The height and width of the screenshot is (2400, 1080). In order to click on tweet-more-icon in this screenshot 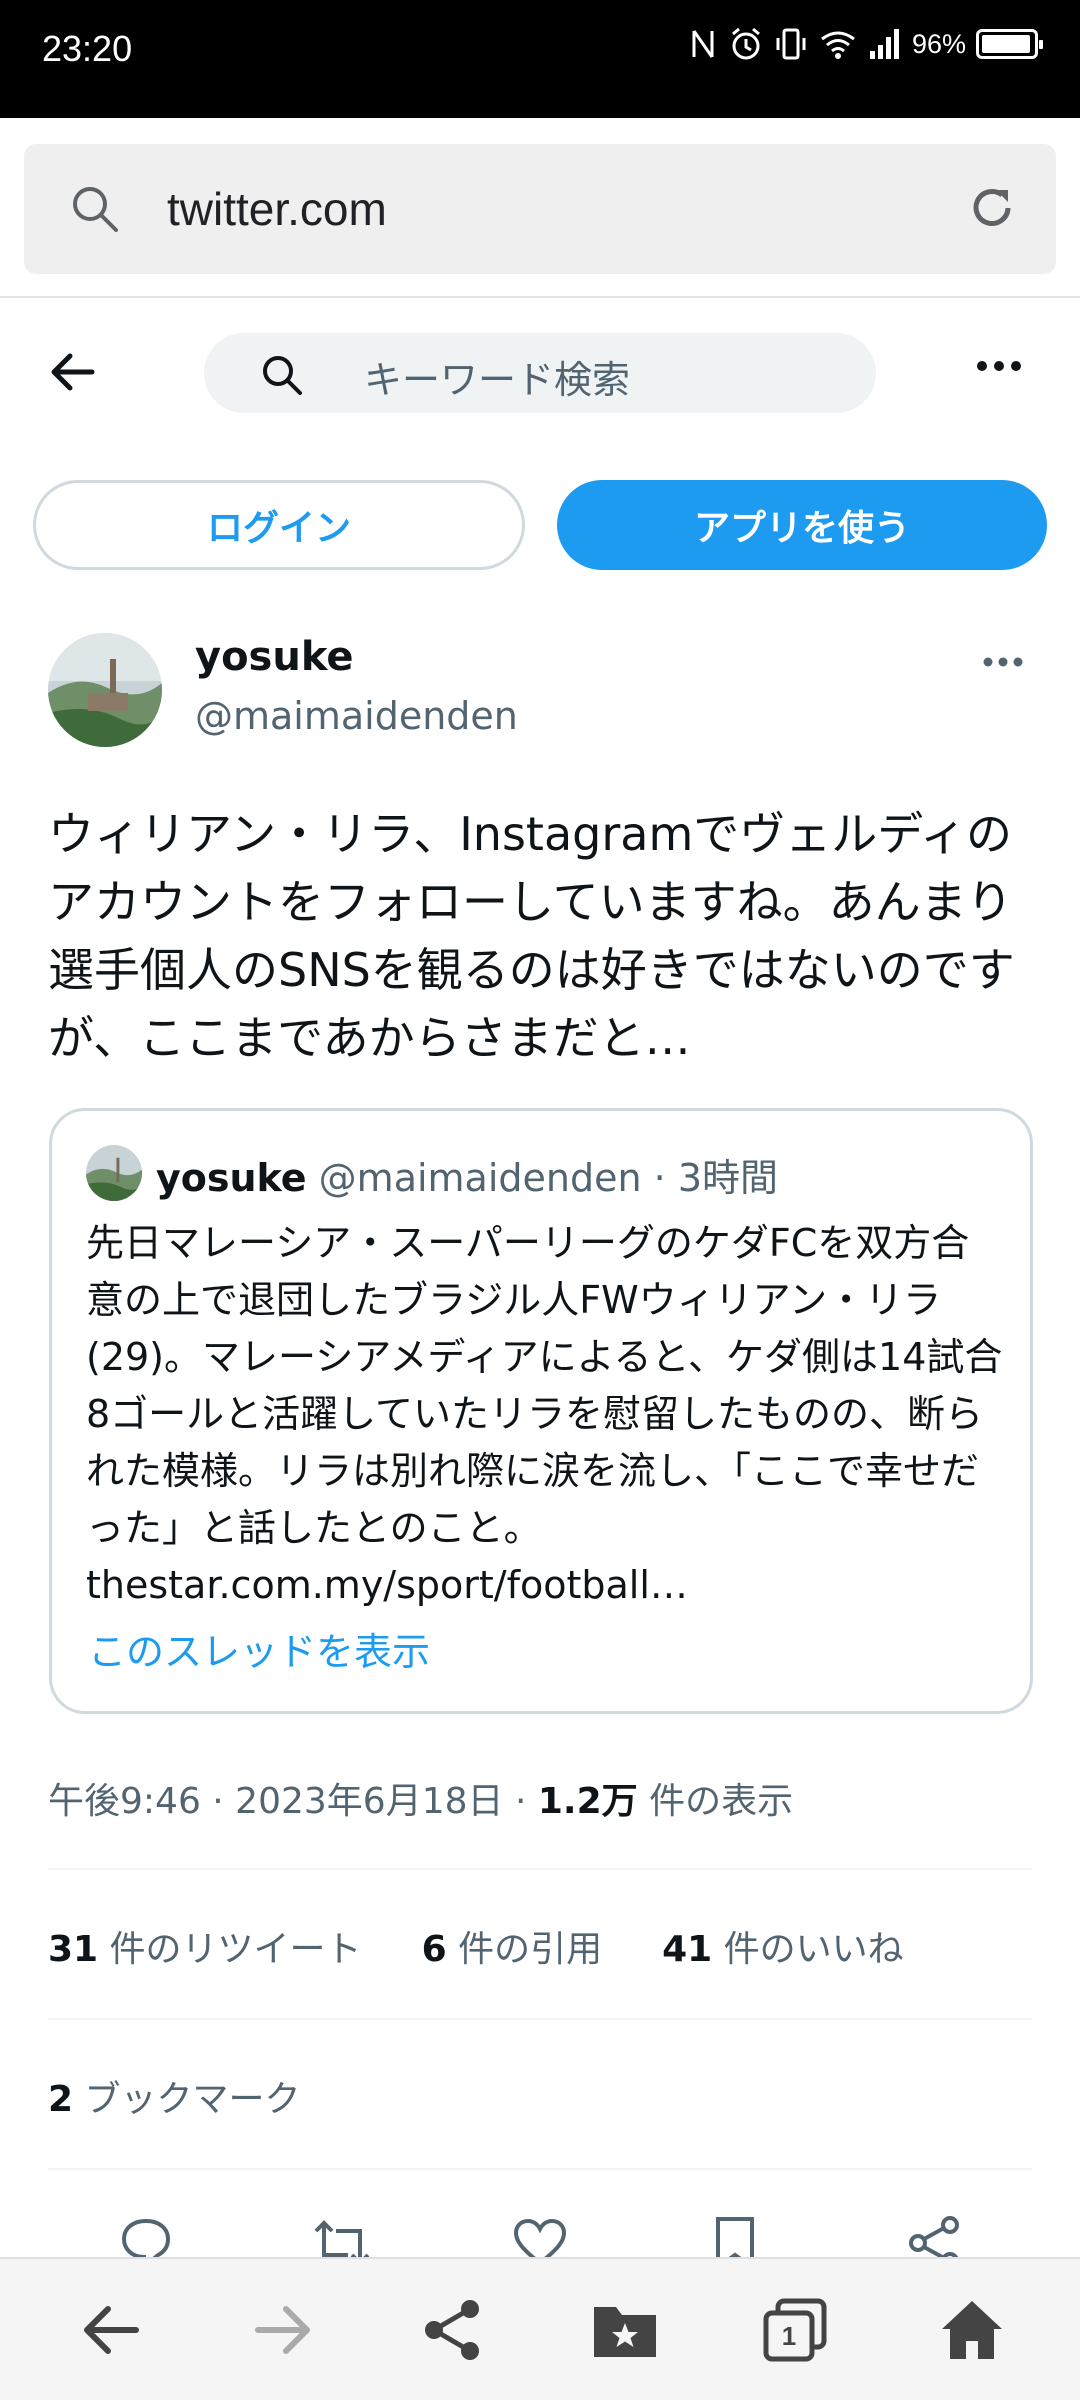, I will do `click(1003, 662)`.